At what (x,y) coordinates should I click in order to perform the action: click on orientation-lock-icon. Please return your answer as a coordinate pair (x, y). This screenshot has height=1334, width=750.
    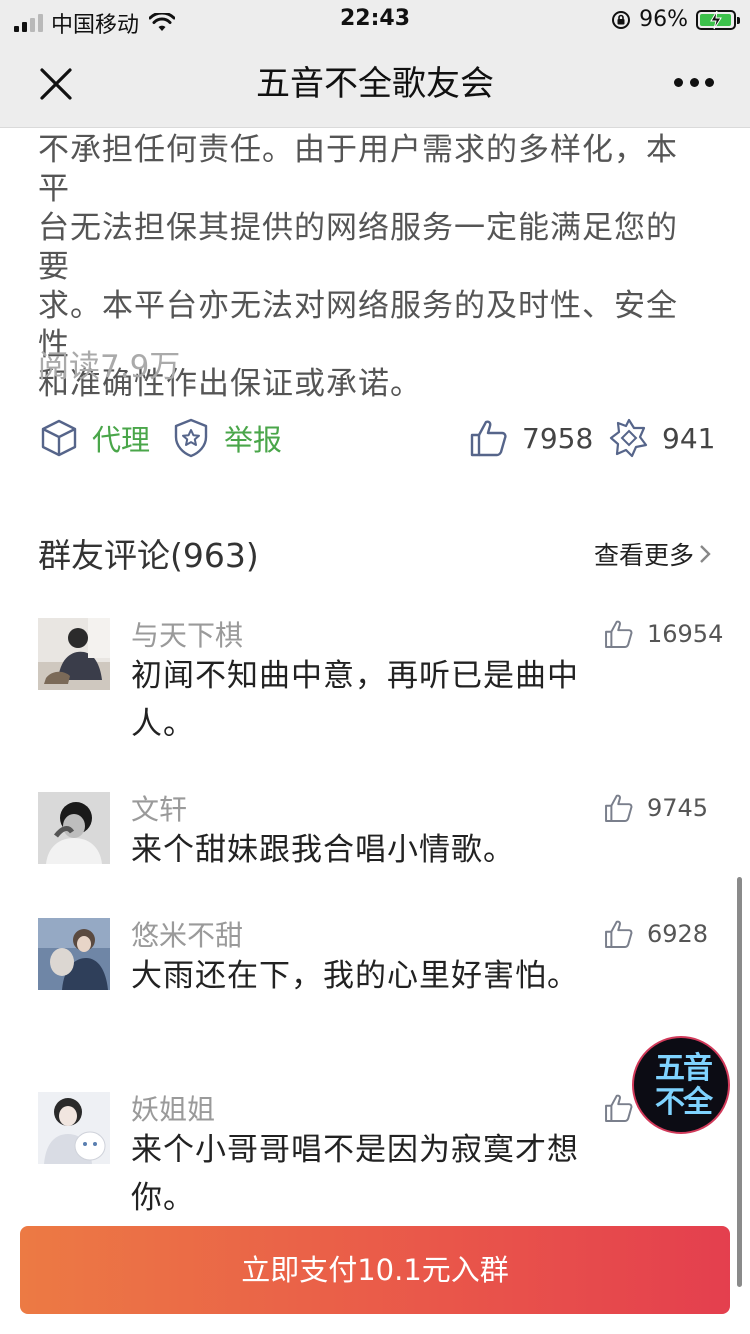
    Looking at the image, I should click on (621, 19).